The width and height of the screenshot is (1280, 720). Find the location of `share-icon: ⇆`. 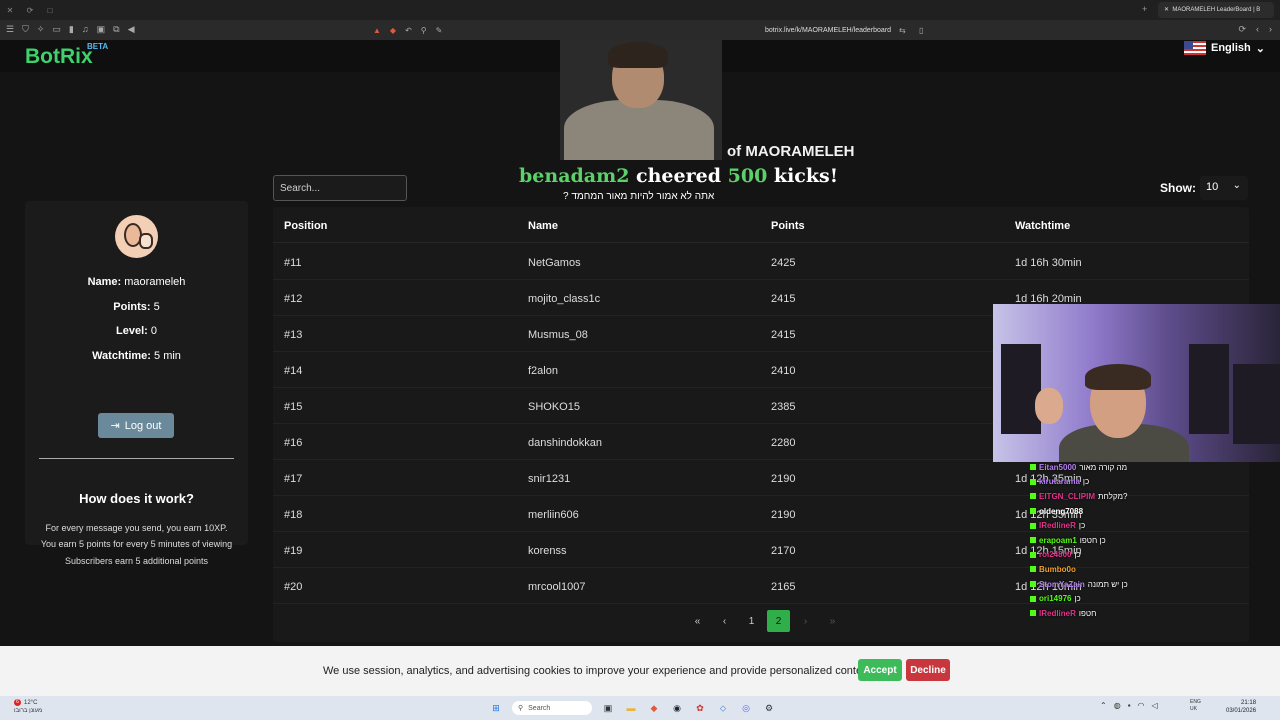

share-icon: ⇆ is located at coordinates (902, 30).